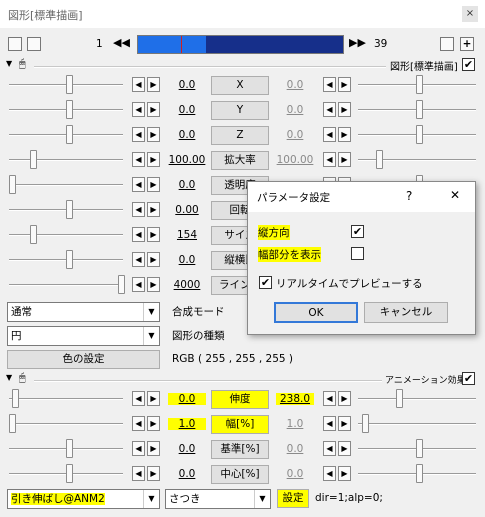  I want to click on left-value: 100.00, so click(187, 160).